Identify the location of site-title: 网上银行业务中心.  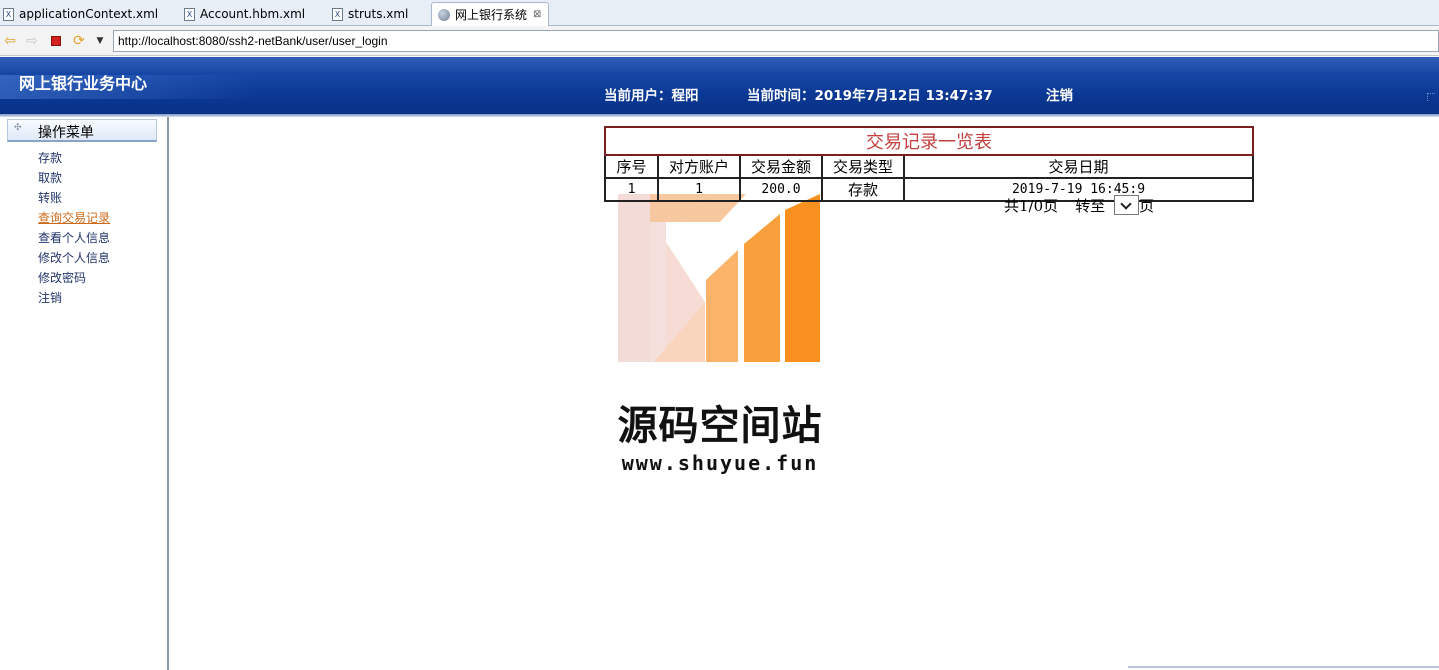
(83, 83).